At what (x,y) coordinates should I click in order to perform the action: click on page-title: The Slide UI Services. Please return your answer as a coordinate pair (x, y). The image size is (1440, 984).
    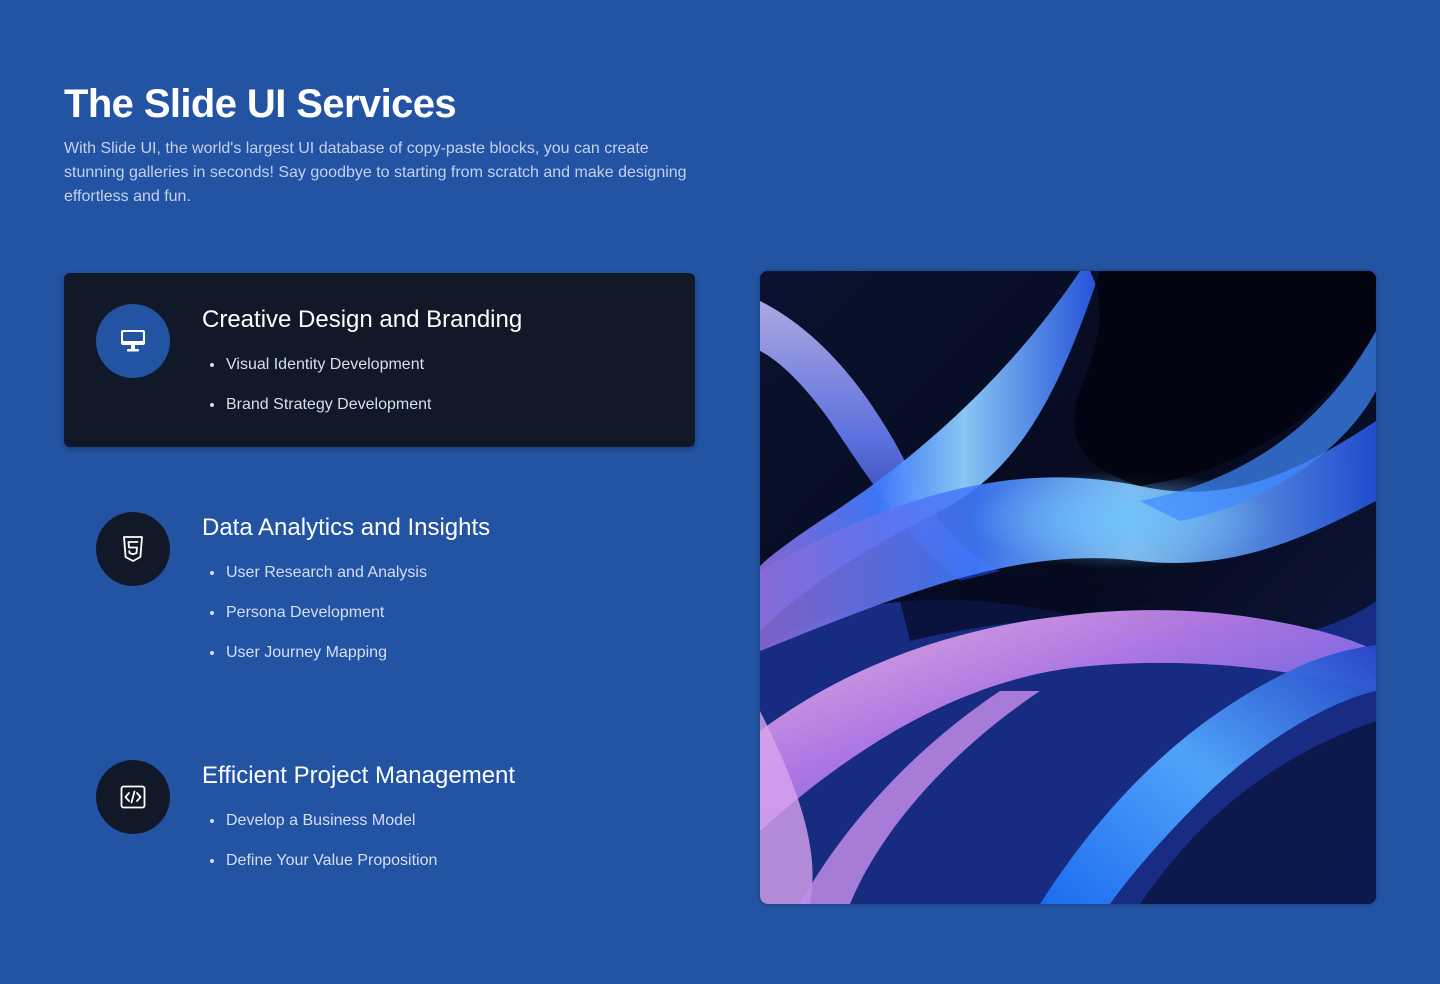
    Looking at the image, I should click on (260, 104).